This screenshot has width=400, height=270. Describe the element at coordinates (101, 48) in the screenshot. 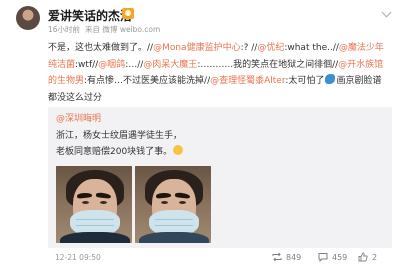

I see `post-text-segment: 不是，这也太难做到了。//` at that location.